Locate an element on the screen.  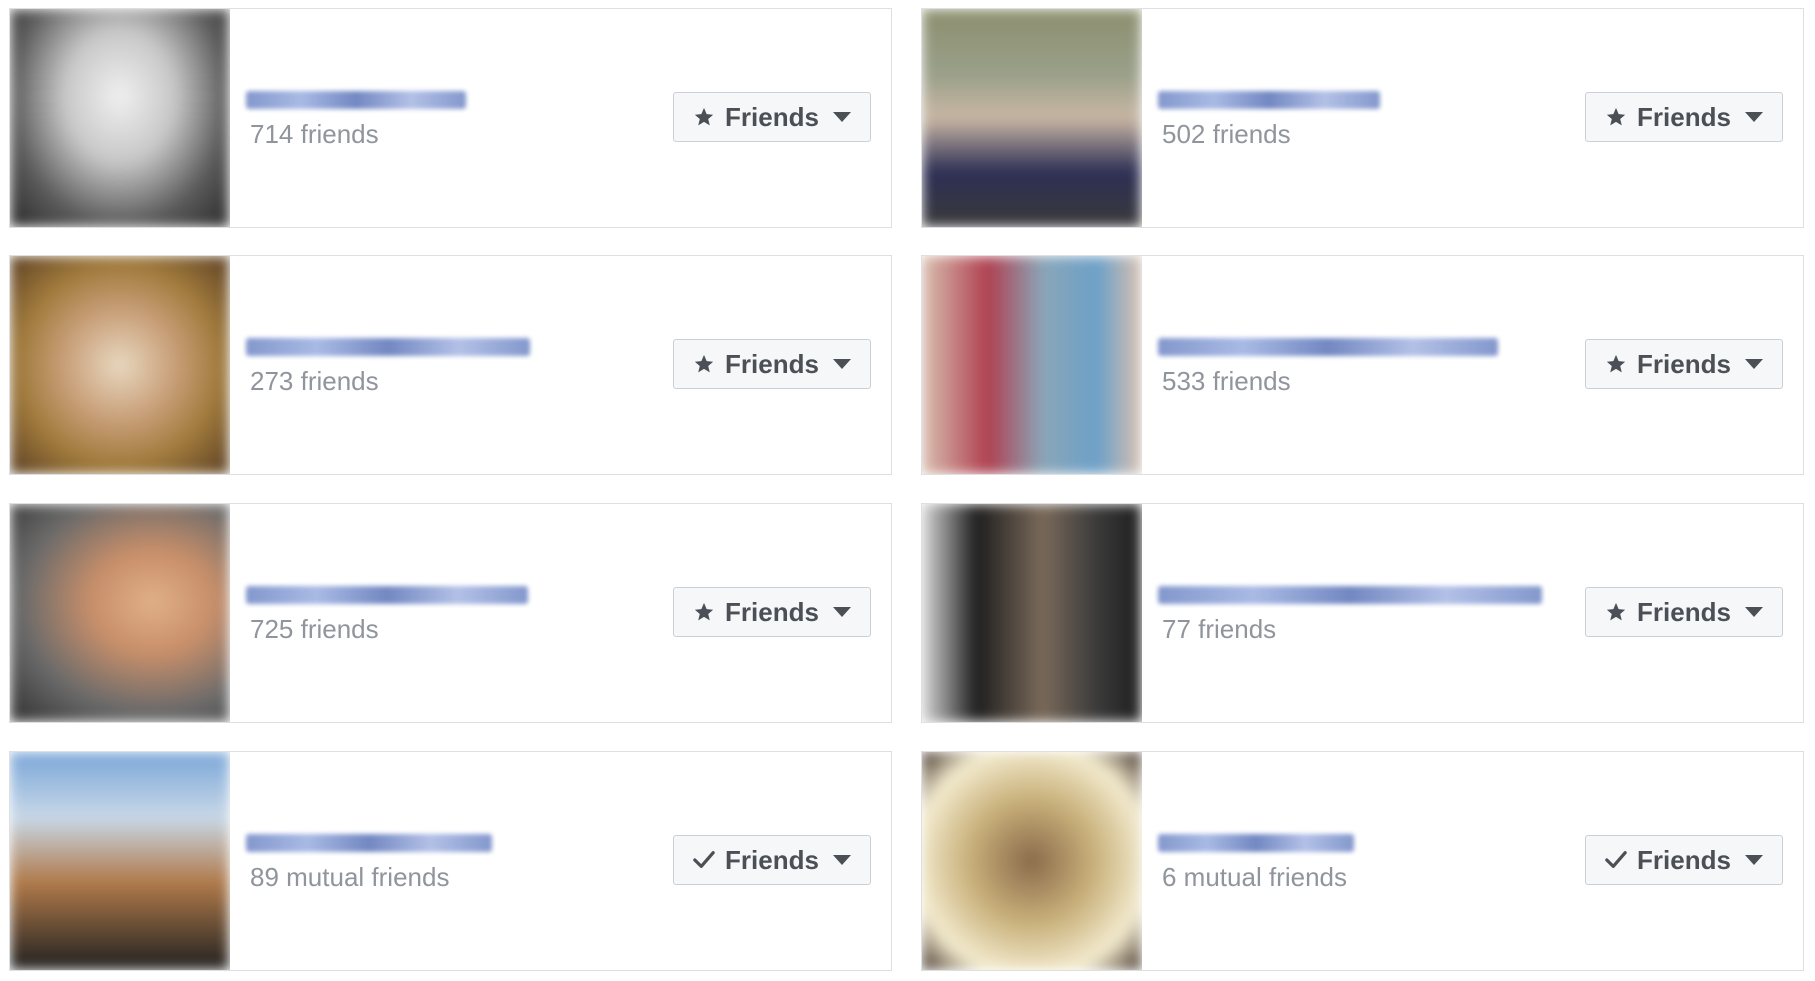
friend-card: 273 friends Friends is located at coordinates (450, 365).